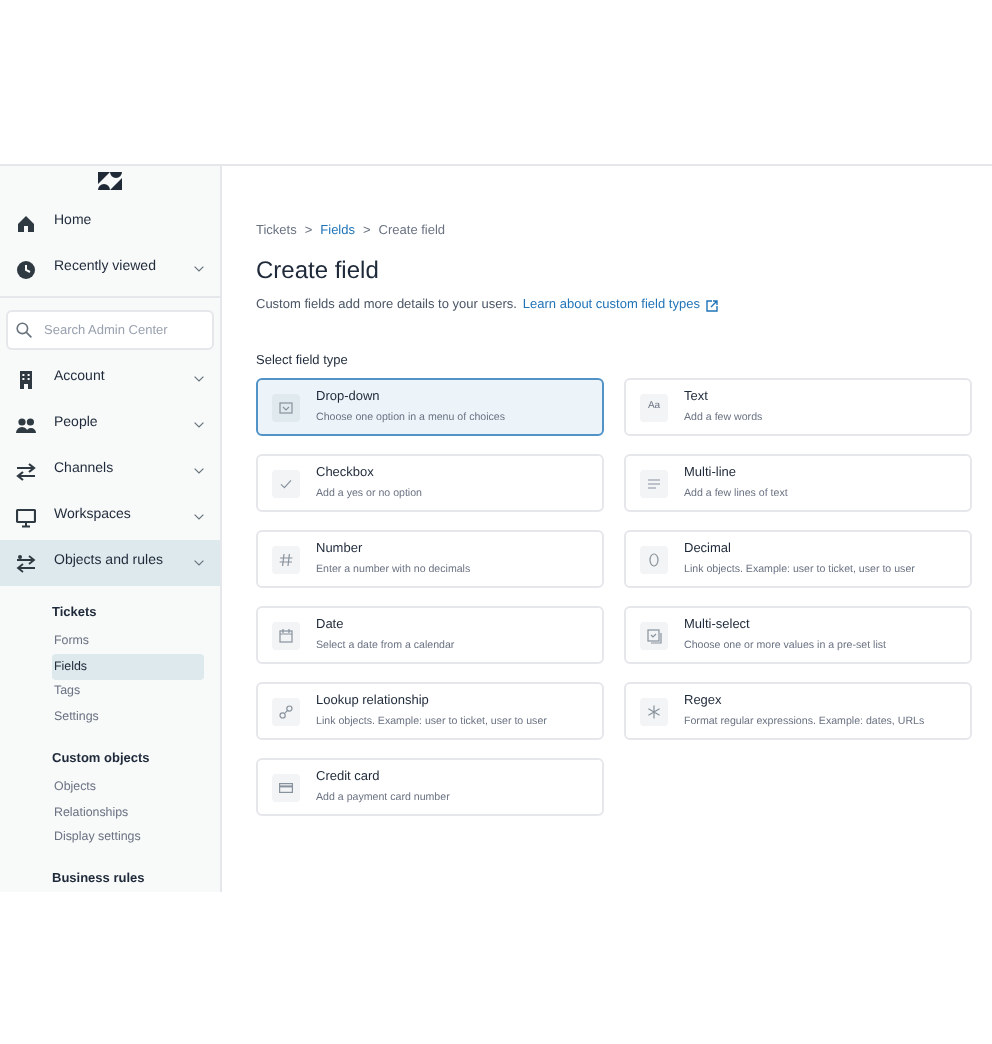 This screenshot has height=1044, width=992. Describe the element at coordinates (24, 330) in the screenshot. I see `search-icon` at that location.